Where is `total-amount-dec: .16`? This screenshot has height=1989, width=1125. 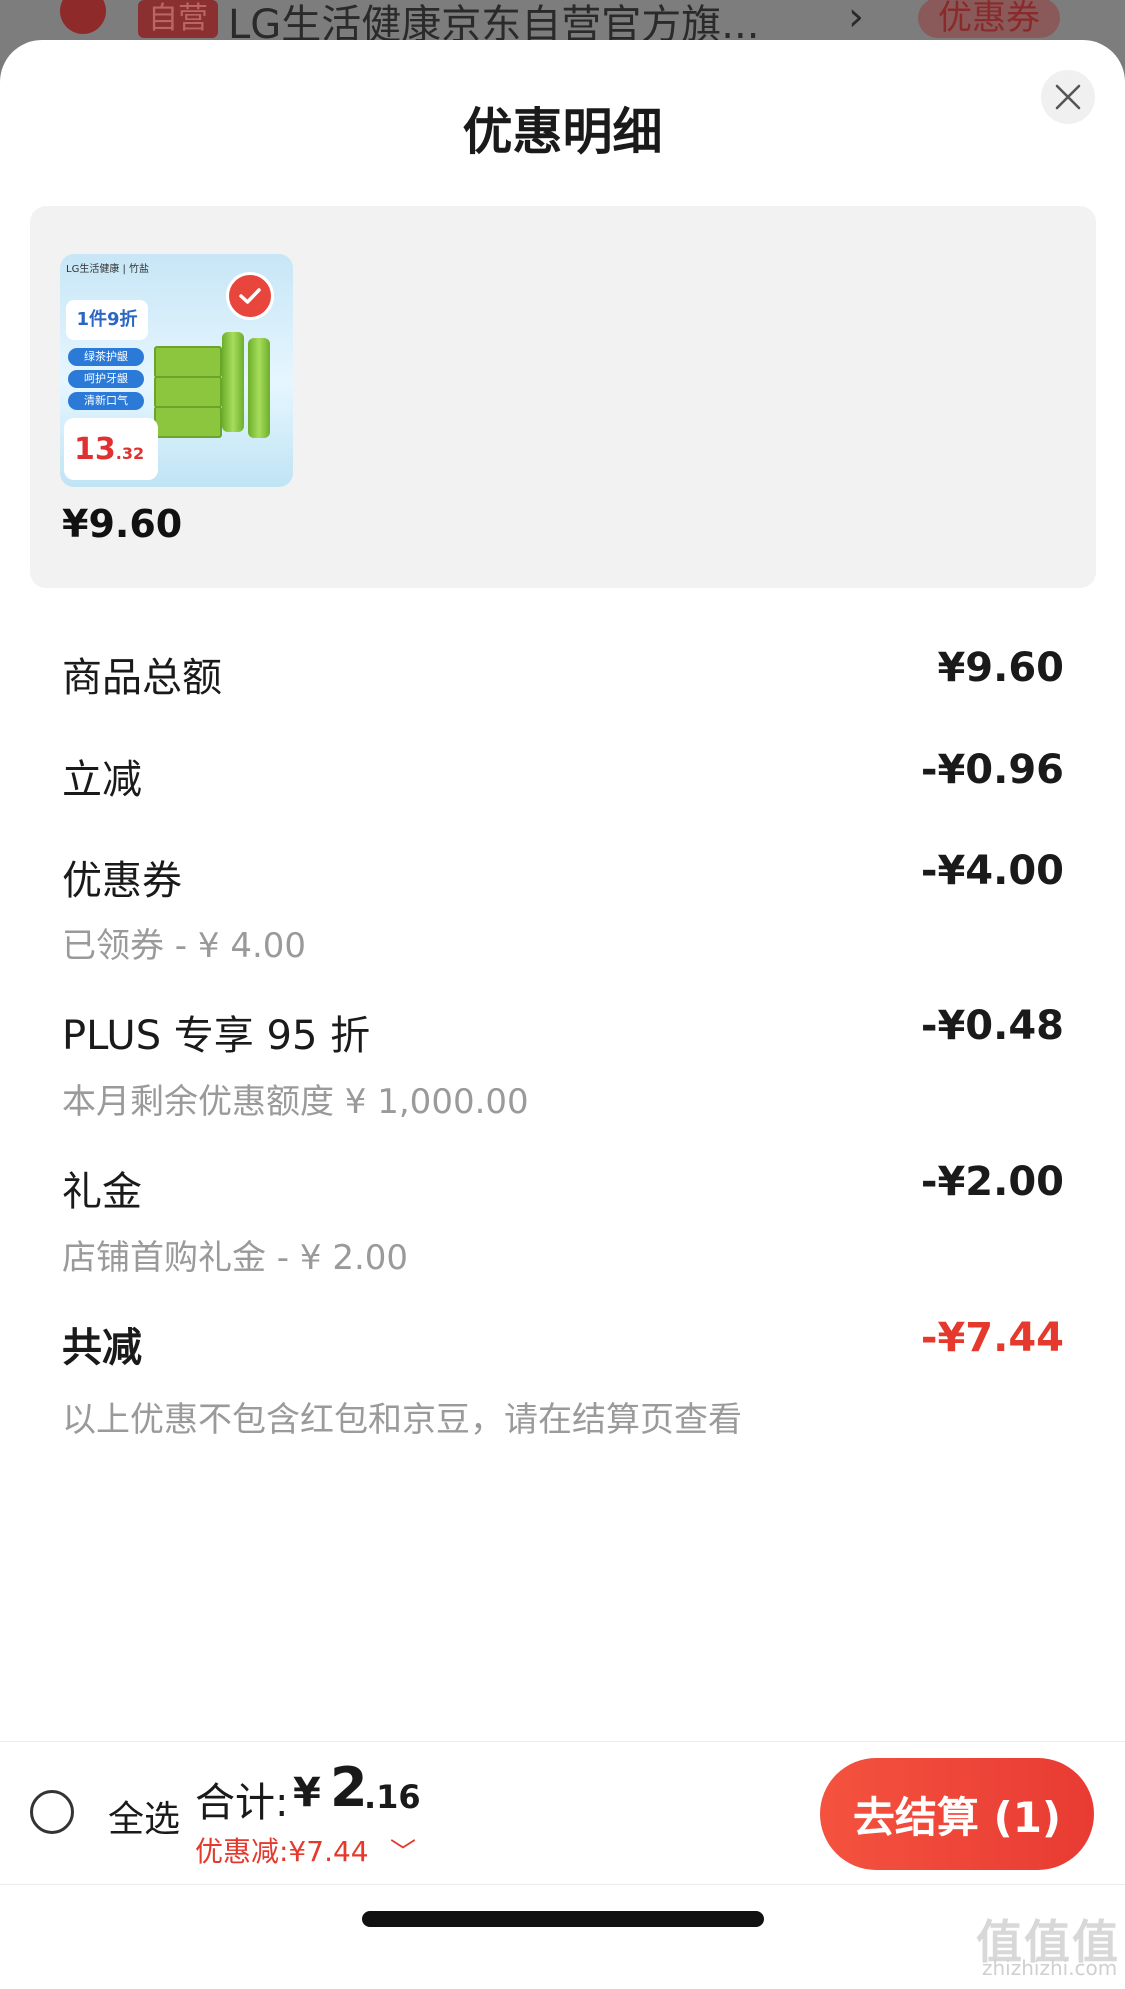 total-amount-dec: .16 is located at coordinates (392, 1797).